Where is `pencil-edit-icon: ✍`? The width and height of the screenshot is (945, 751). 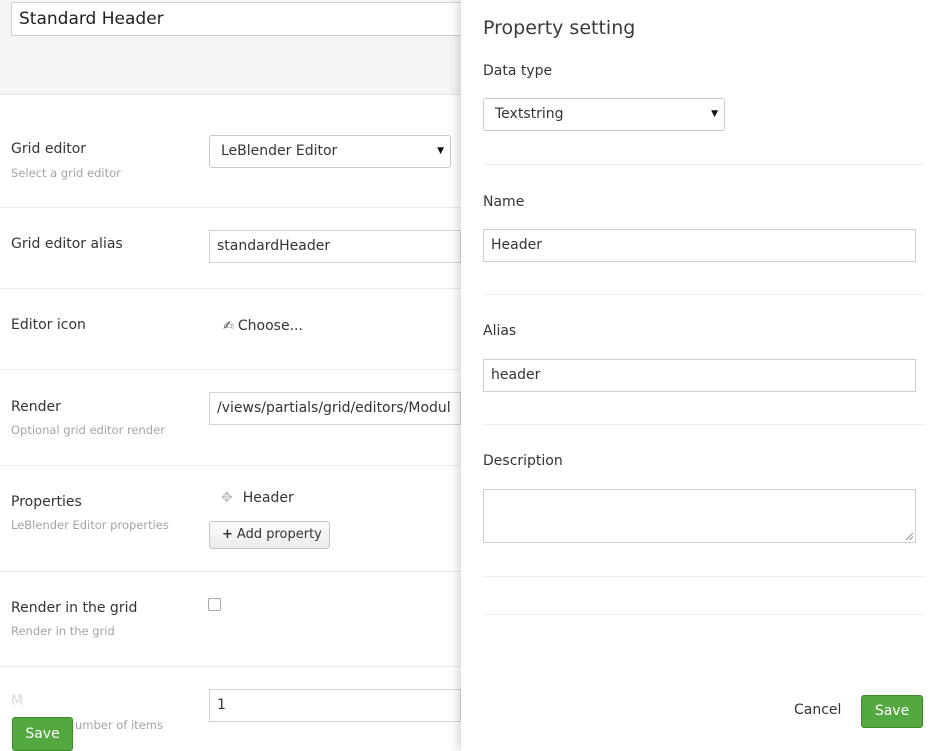
pencil-edit-icon: ✍ is located at coordinates (228, 326).